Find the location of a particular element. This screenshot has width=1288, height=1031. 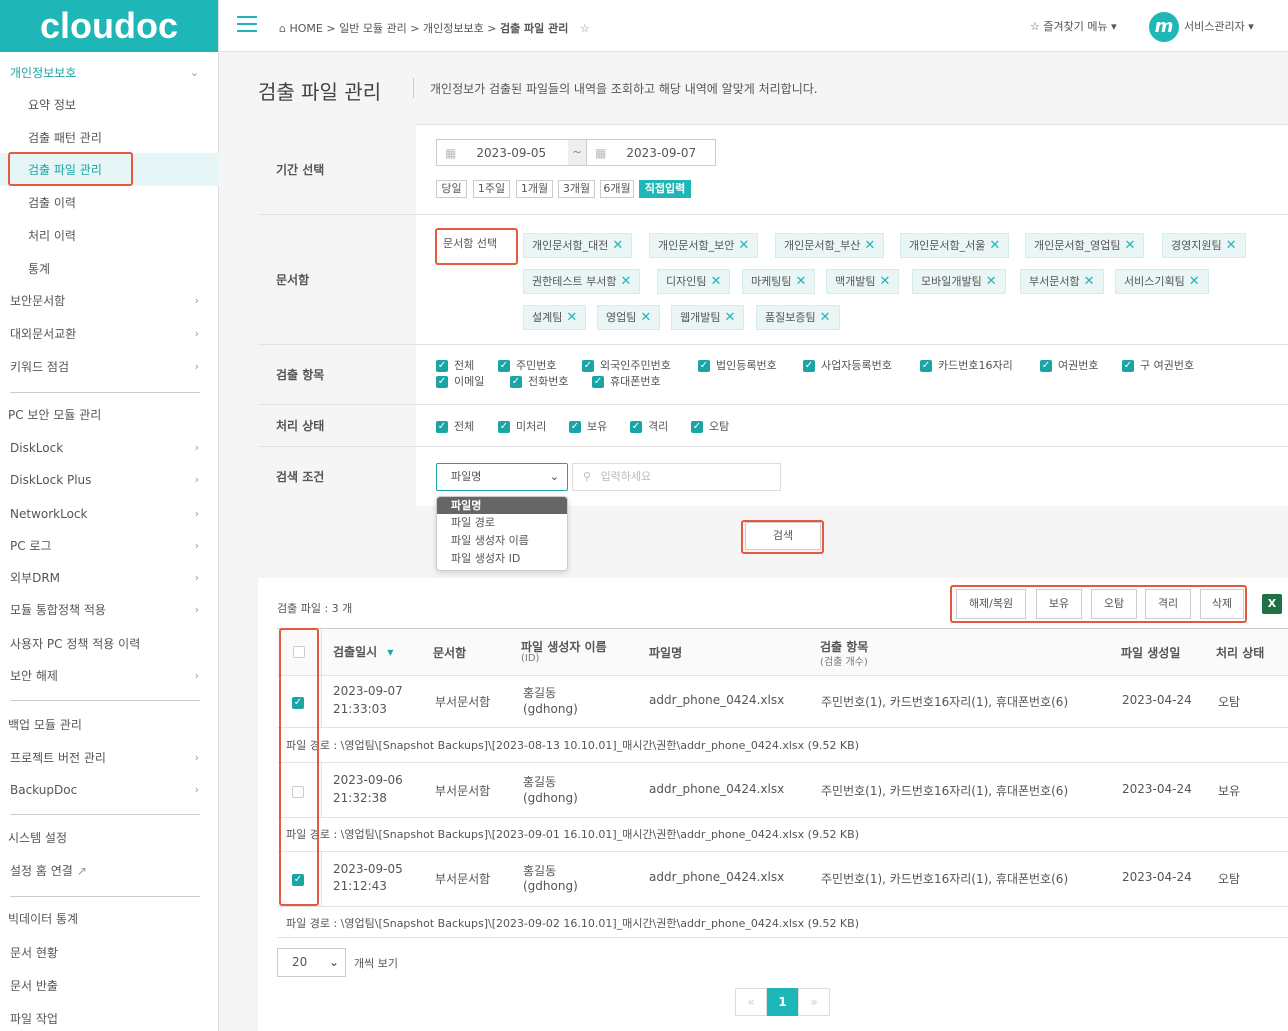

sidebar-item-disklock-plus: DiskLock Plus › is located at coordinates (109, 480).